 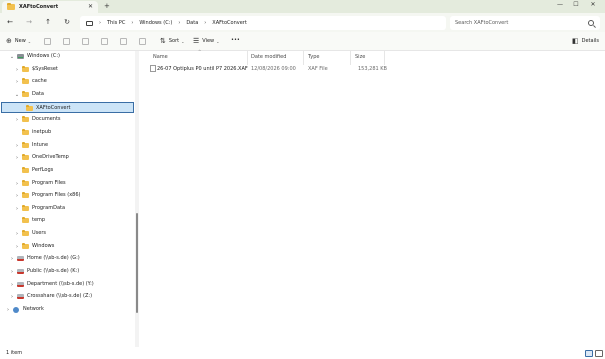 I want to click on large-icons-view-icon, so click(x=599, y=353).